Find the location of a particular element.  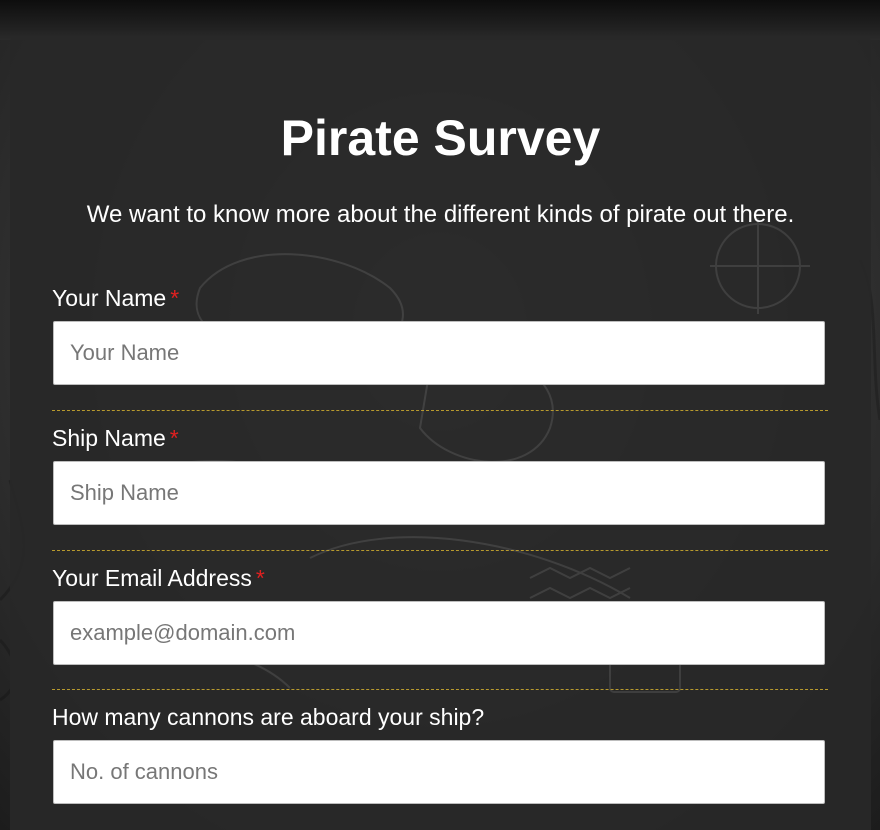

cannons-field-group: How many cannons are aboard your ship? is located at coordinates (440, 753).